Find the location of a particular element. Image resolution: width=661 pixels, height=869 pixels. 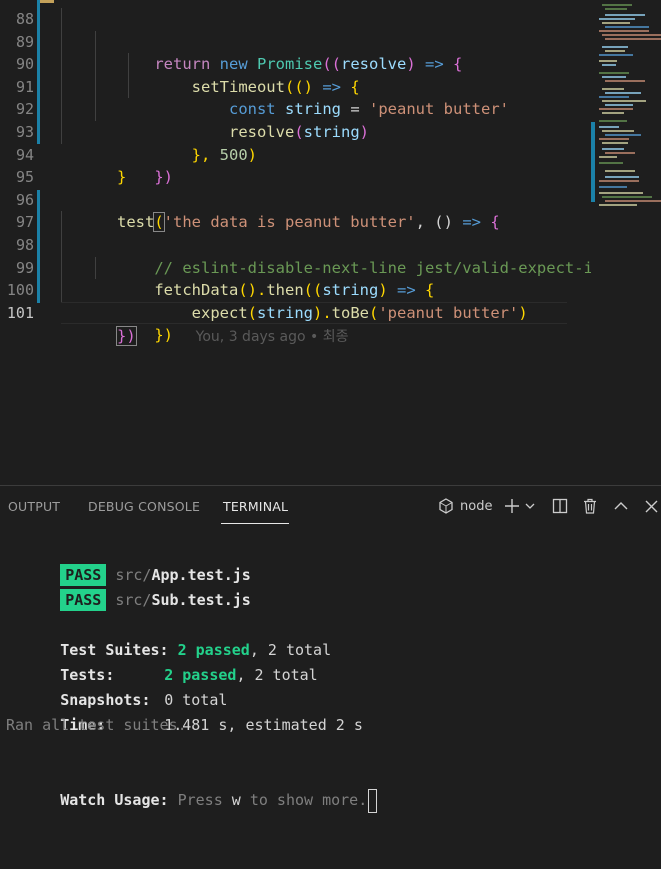

line-number-current: 101 is located at coordinates (20, 312).